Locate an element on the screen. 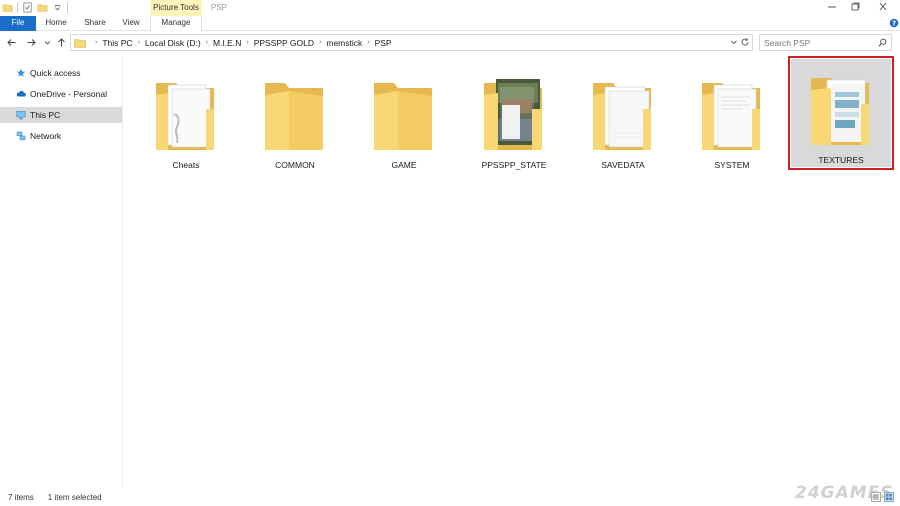  folder-item-system: SYSTEM is located at coordinates (732, 118).